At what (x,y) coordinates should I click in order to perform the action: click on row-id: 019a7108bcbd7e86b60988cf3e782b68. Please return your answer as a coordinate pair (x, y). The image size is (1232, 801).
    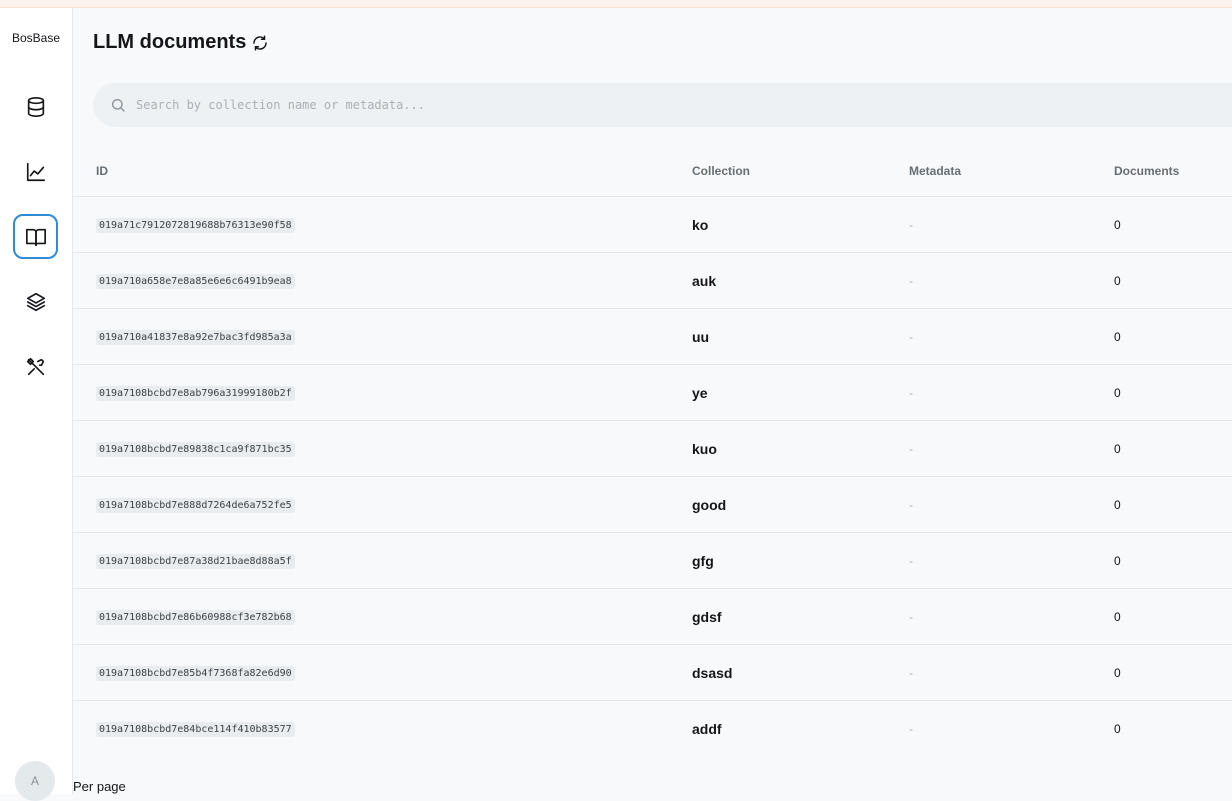
    Looking at the image, I should click on (195, 617).